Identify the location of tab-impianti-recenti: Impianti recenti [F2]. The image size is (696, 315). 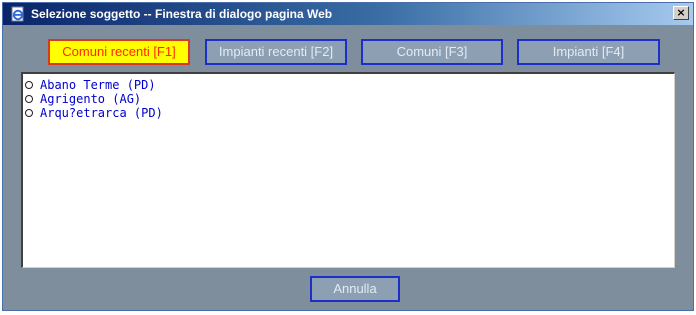
(276, 52).